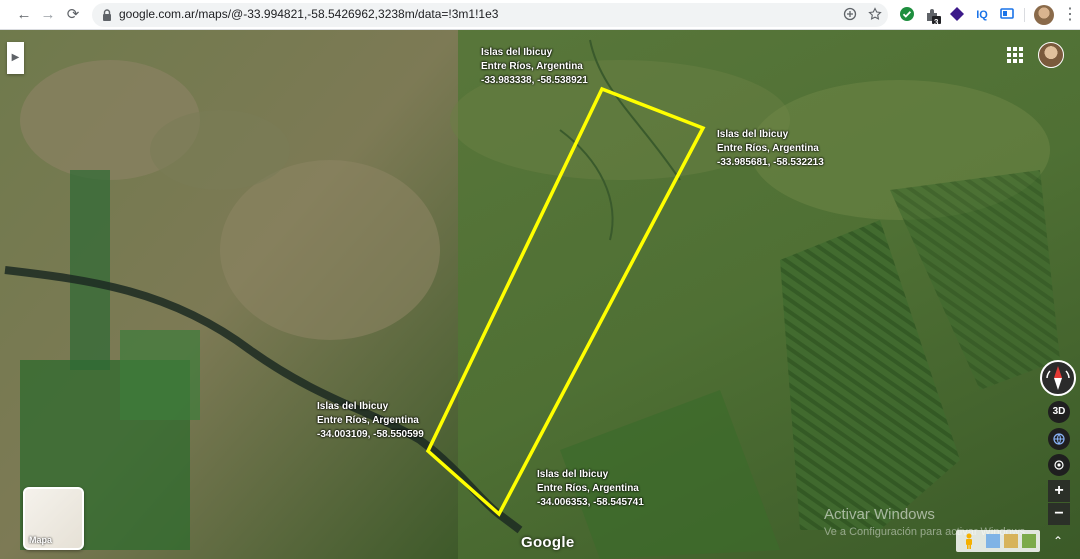  I want to click on google-logo: Google, so click(548, 542).